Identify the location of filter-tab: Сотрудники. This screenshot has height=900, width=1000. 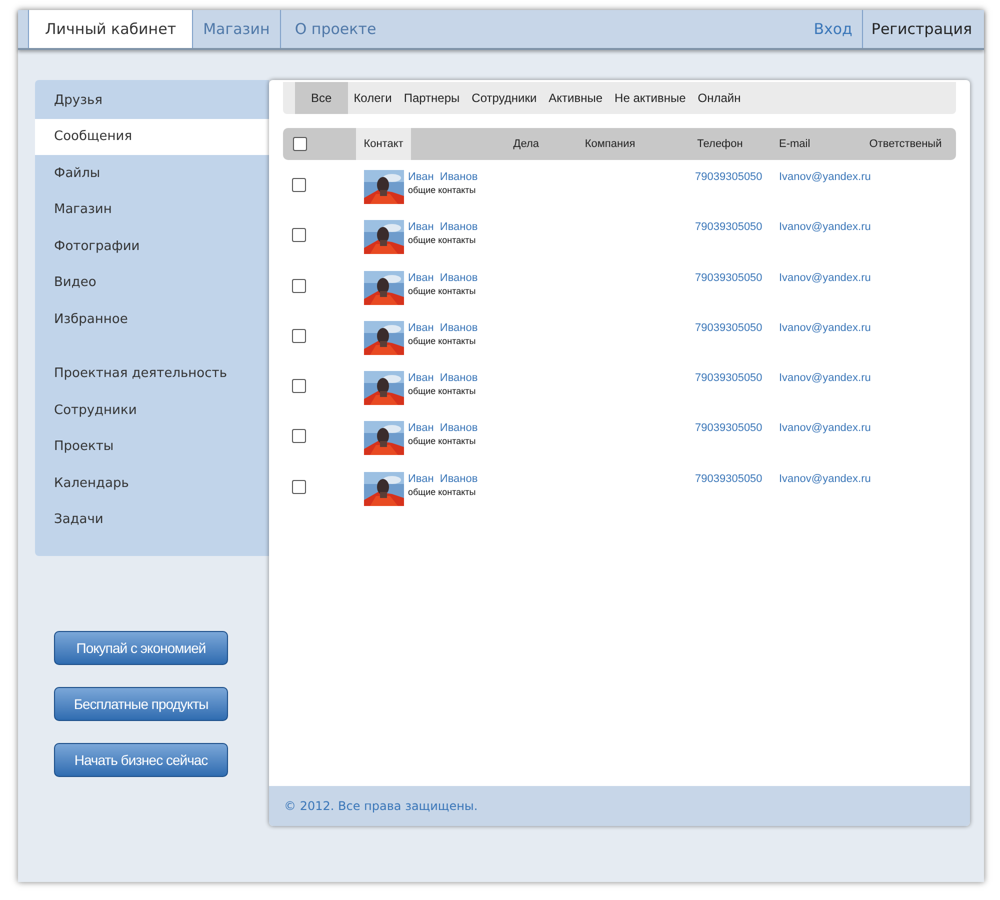
(504, 98).